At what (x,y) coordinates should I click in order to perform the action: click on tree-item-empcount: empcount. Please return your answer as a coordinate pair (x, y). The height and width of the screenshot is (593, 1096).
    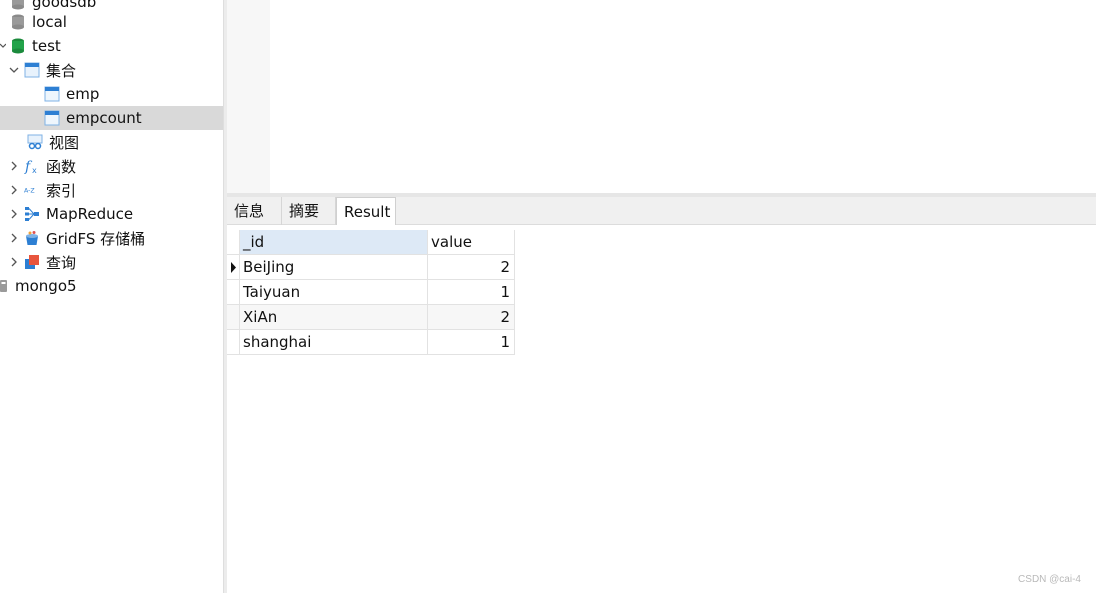
    Looking at the image, I should click on (111, 118).